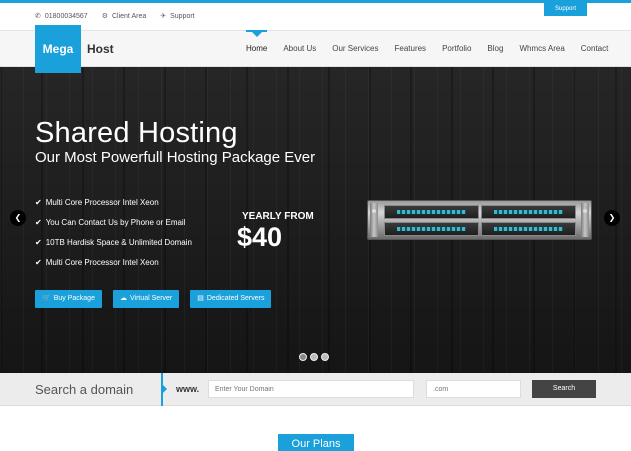 This screenshot has width=631, height=451. I want to click on domain-search-title: Search a domain, so click(84, 389).